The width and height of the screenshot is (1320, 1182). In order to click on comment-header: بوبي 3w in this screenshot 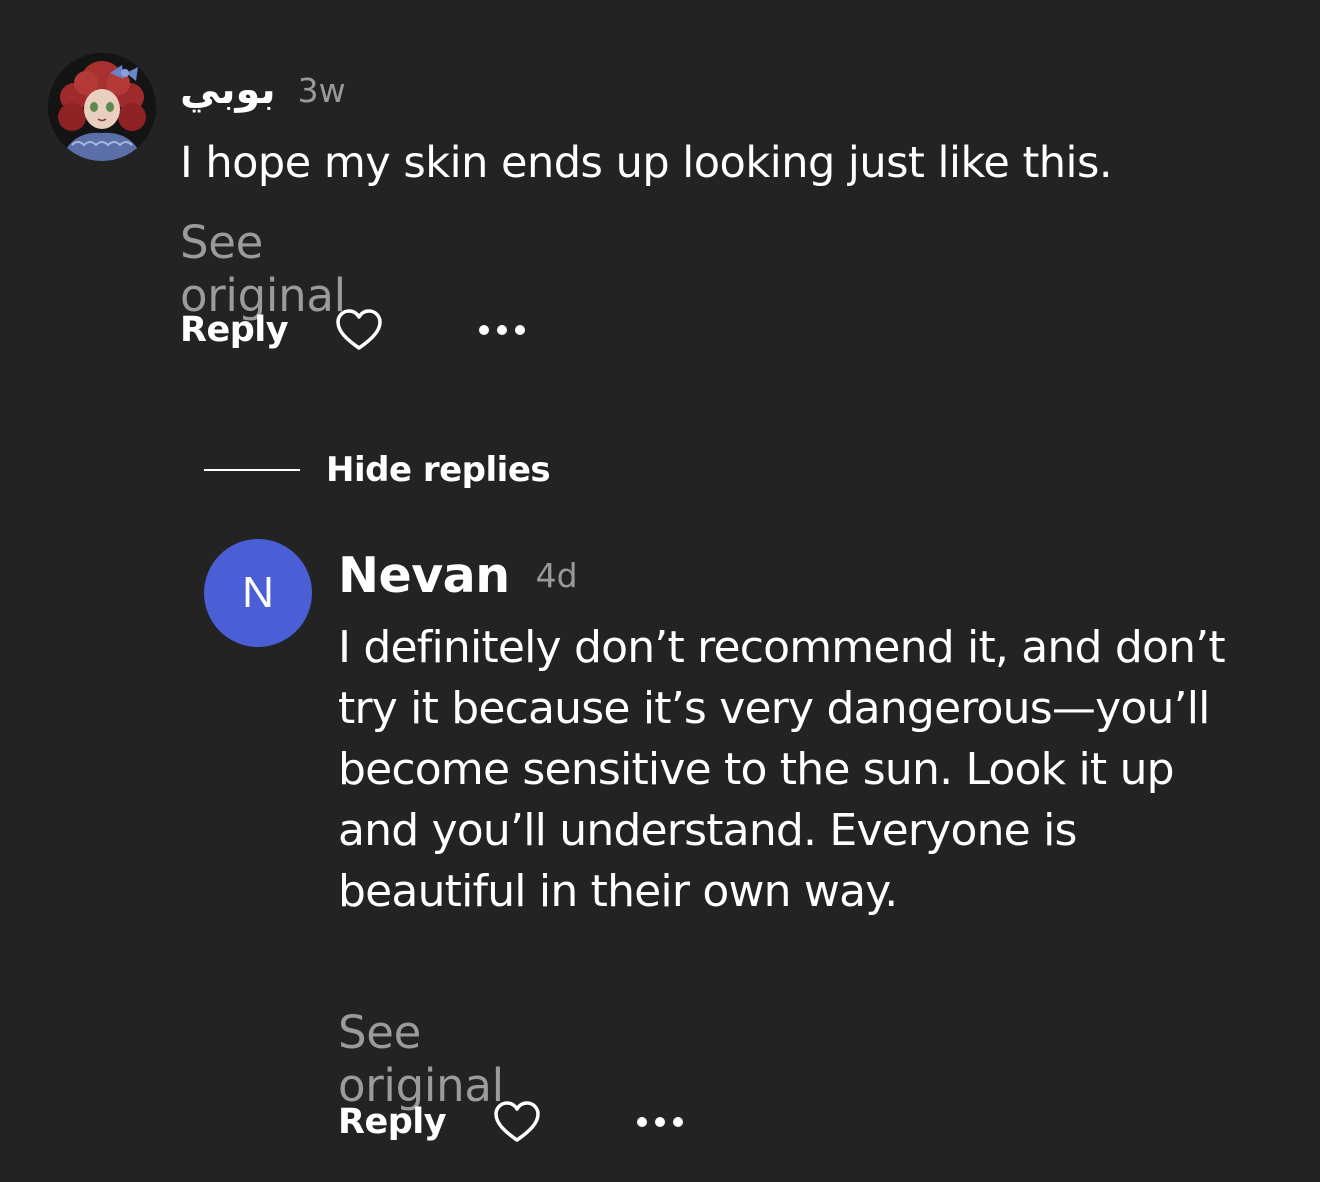, I will do `click(263, 90)`.